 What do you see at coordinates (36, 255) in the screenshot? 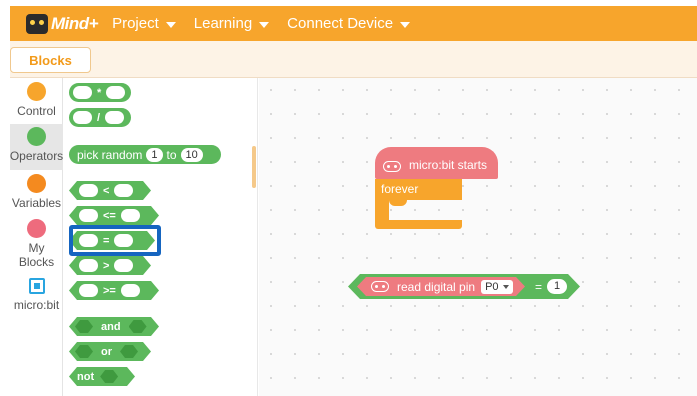
I see `category-my-blocks-label: My Blocks` at bounding box center [36, 255].